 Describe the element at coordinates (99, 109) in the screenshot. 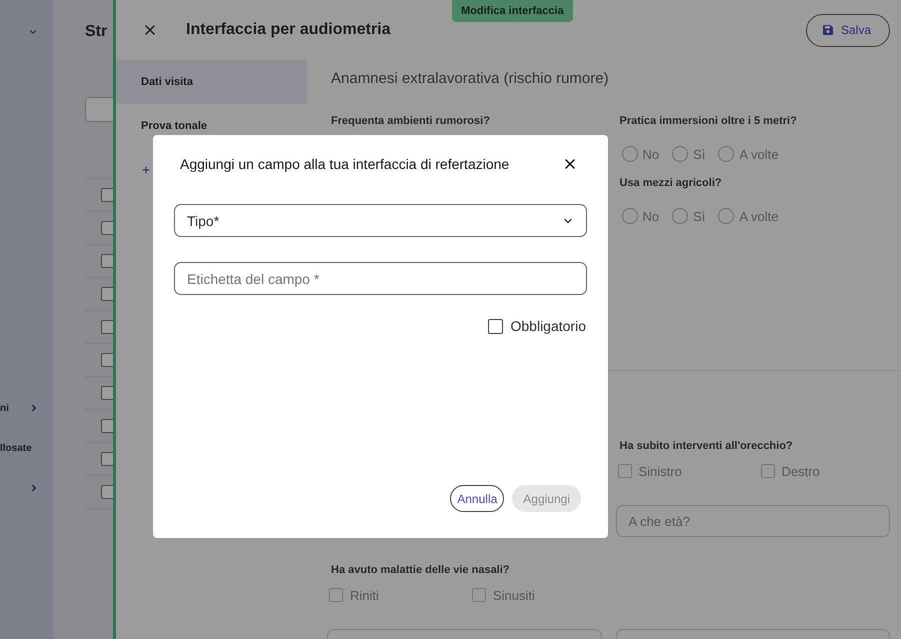

I see `input-field` at that location.